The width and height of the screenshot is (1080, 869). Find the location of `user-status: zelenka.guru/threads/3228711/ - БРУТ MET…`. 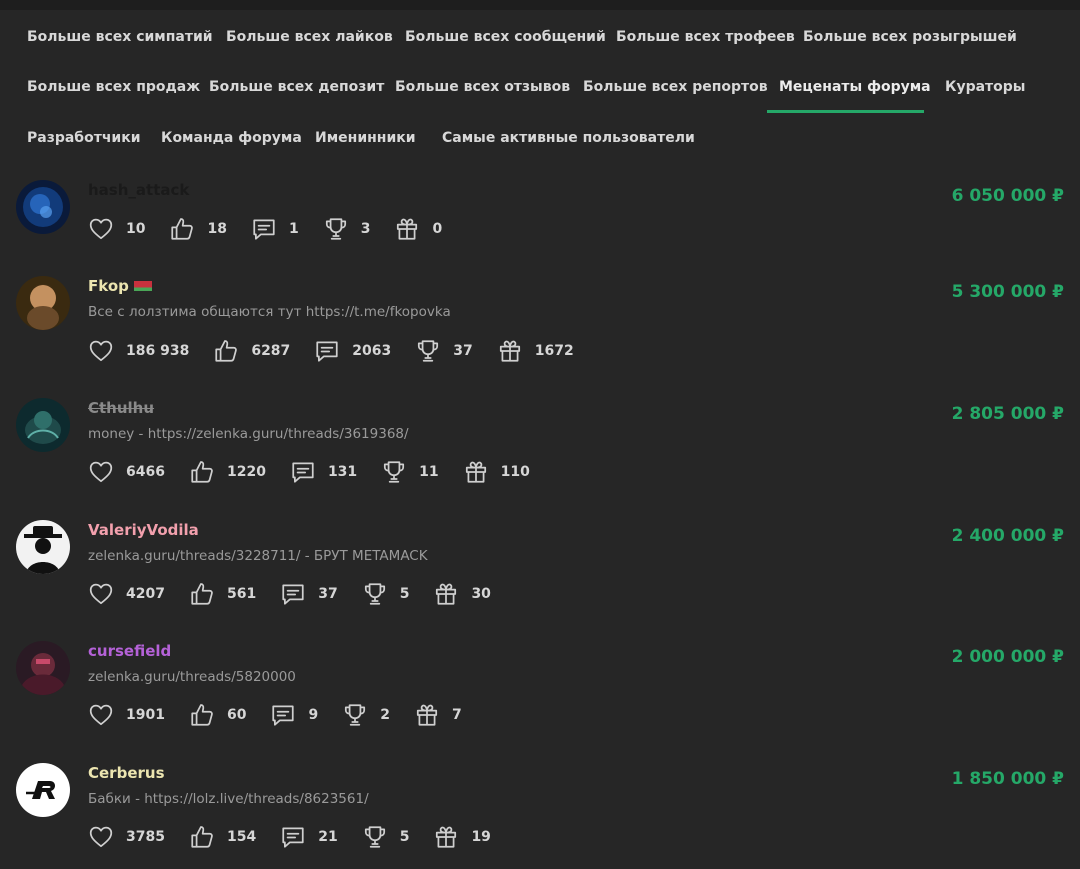

user-status: zelenka.guru/threads/3228711/ - БРУТ MET… is located at coordinates (258, 556).